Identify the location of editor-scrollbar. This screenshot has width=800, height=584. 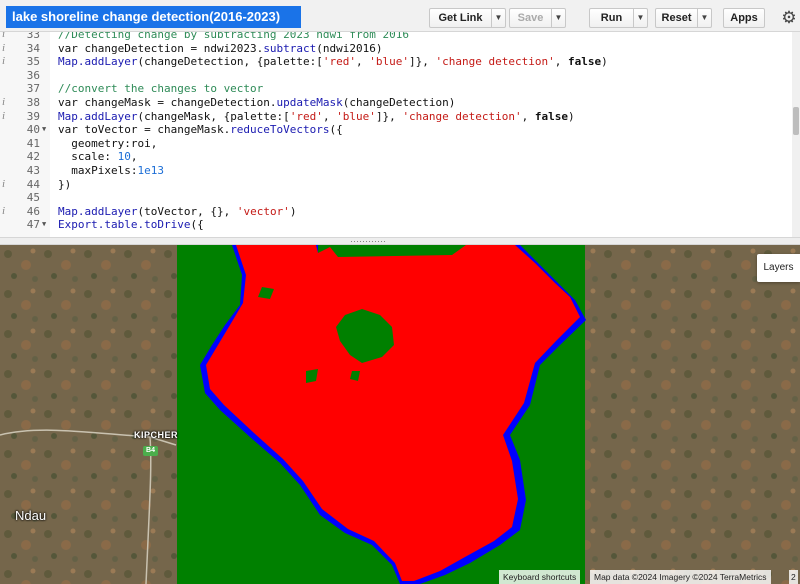
(796, 134).